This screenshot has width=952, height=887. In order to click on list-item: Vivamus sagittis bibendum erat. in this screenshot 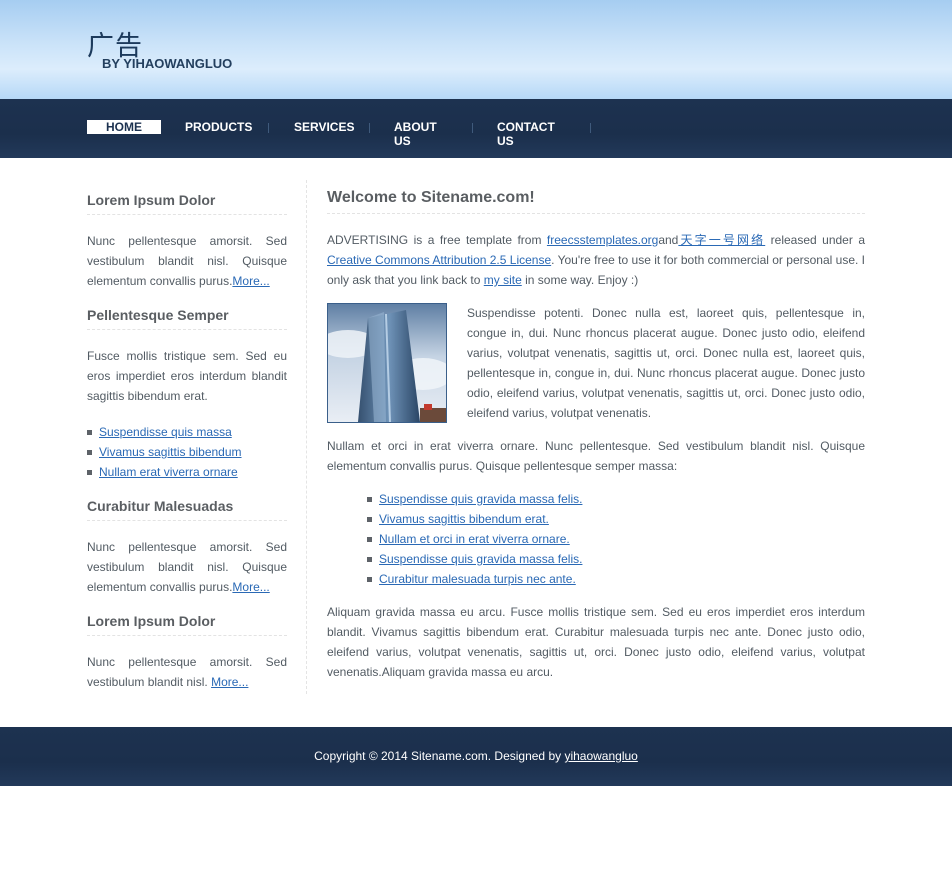, I will do `click(616, 519)`.